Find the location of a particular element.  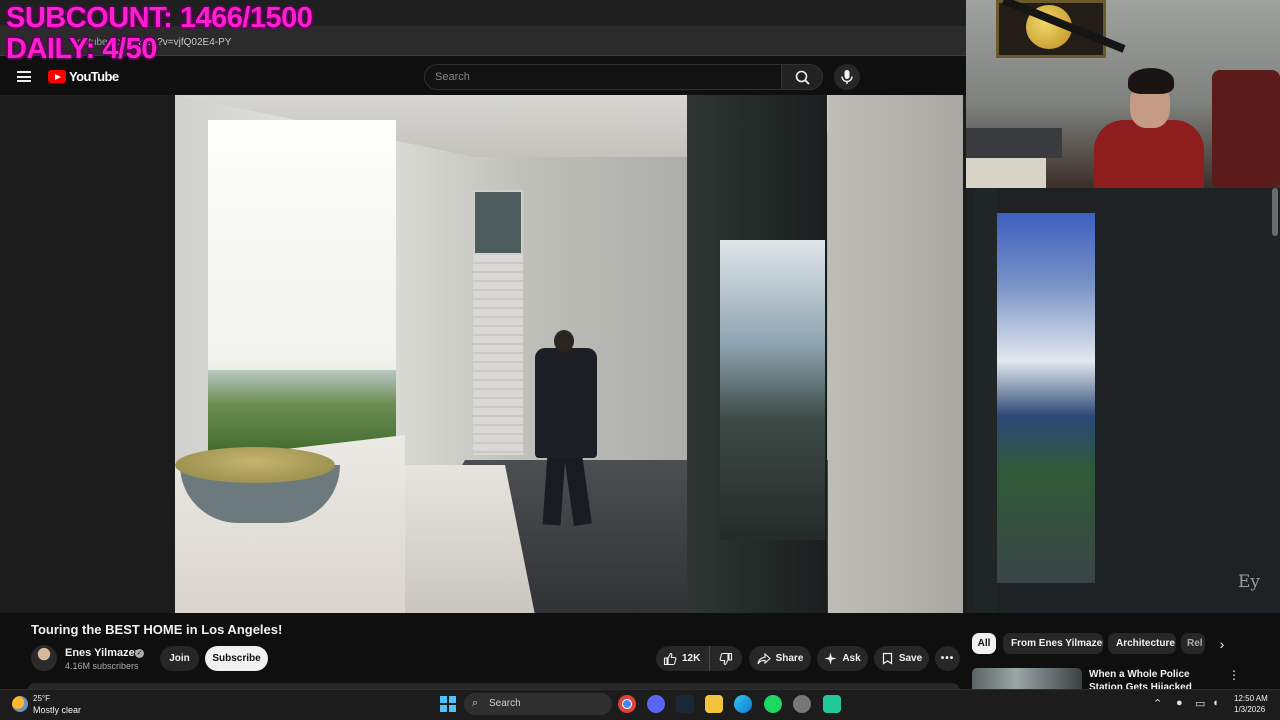

save-label: Save is located at coordinates (910, 658).